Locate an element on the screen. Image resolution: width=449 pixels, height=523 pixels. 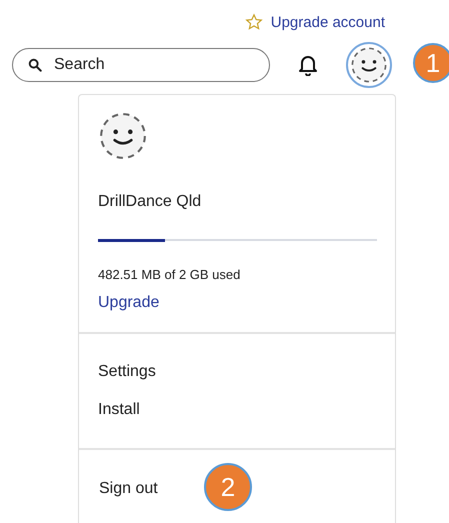
smiley-icon is located at coordinates (369, 65).